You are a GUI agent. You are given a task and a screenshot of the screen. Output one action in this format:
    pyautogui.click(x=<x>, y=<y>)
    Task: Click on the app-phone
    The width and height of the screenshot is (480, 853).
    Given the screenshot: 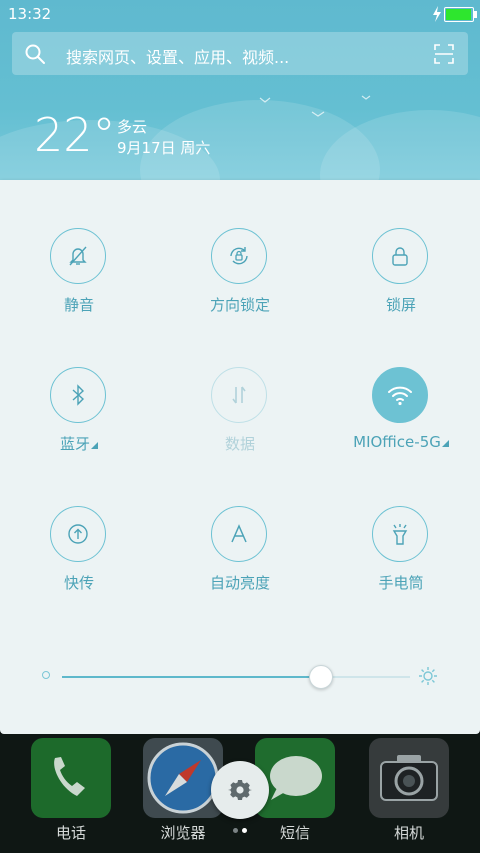 What is the action you would take?
    pyautogui.click(x=71, y=778)
    